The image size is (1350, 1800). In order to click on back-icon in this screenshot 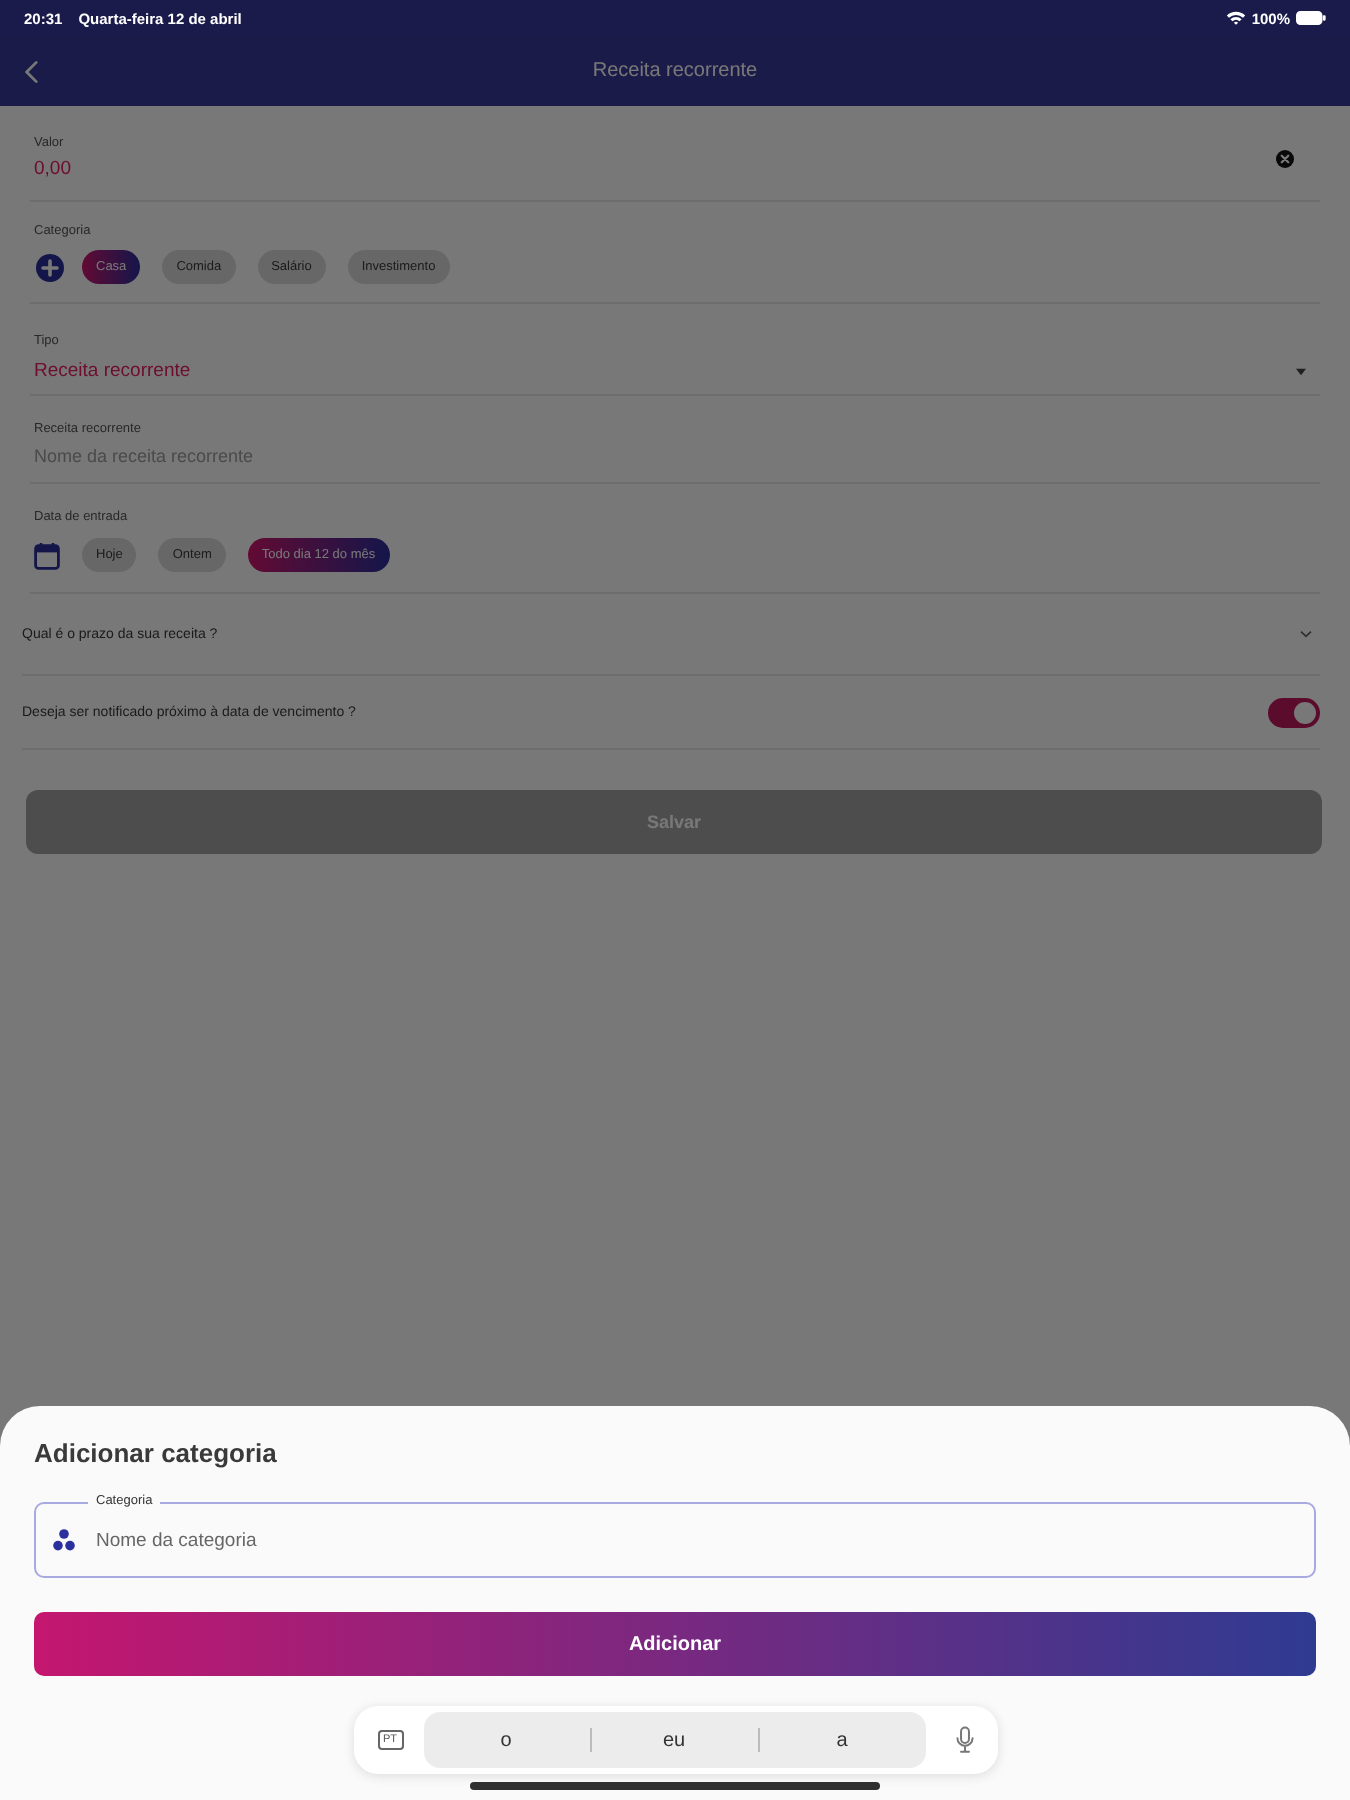, I will do `click(31, 71)`.